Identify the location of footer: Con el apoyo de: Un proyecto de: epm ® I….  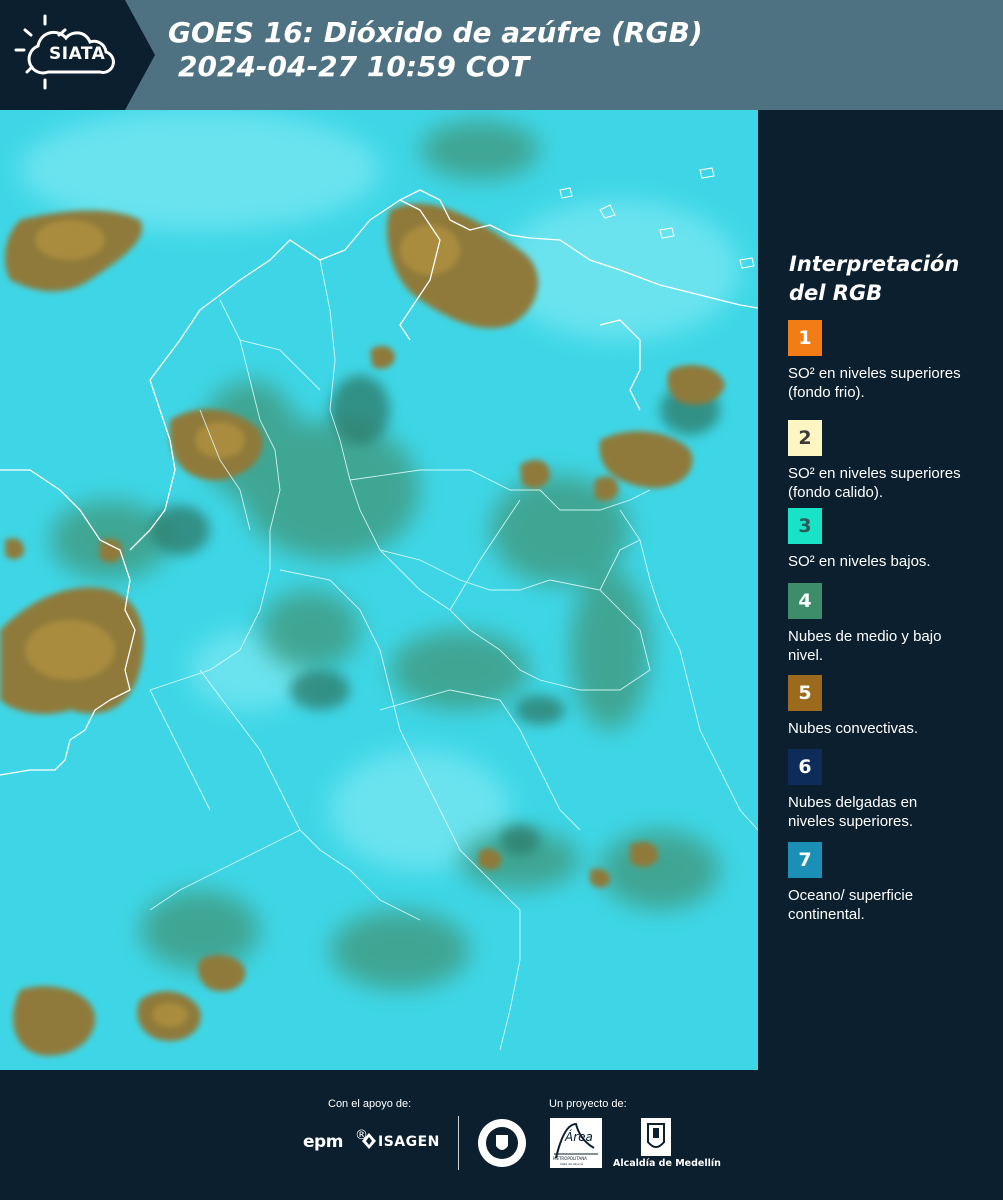
(501, 1135).